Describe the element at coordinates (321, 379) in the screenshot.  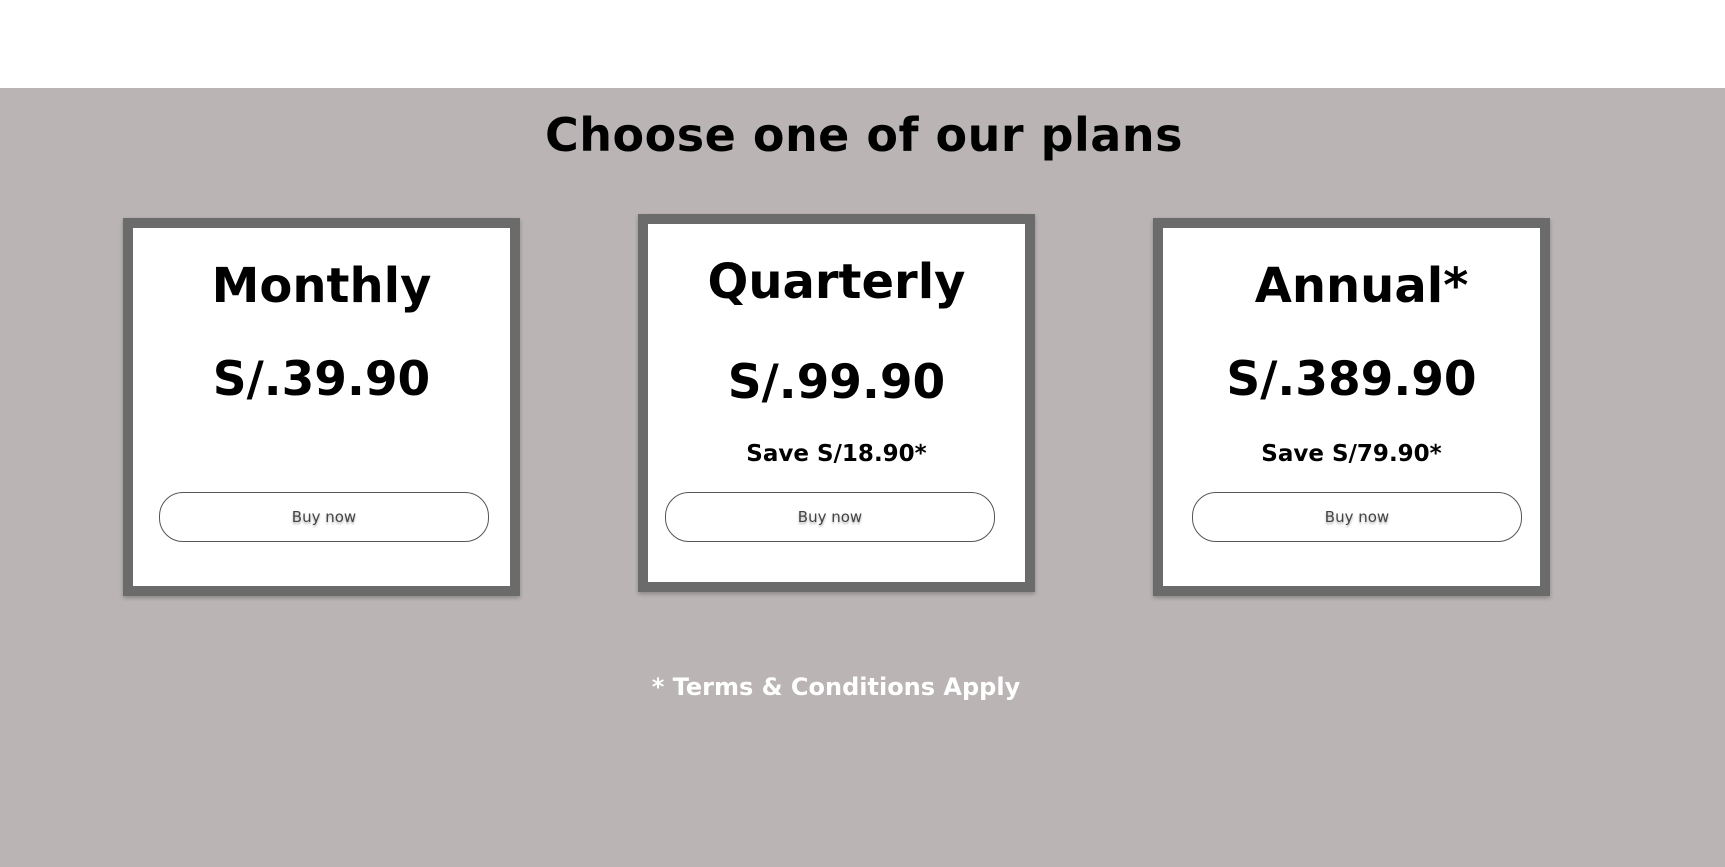
I see `plan-price: S/.39.90` at that location.